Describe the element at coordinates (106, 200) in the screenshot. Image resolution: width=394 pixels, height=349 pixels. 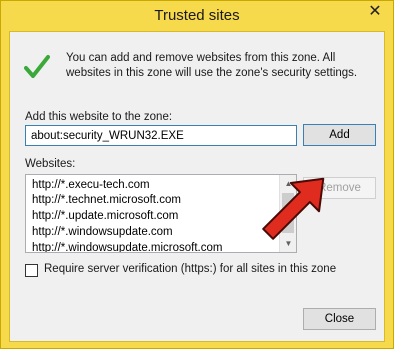
I see `list-item: http://*.technet.microsoft.com` at that location.